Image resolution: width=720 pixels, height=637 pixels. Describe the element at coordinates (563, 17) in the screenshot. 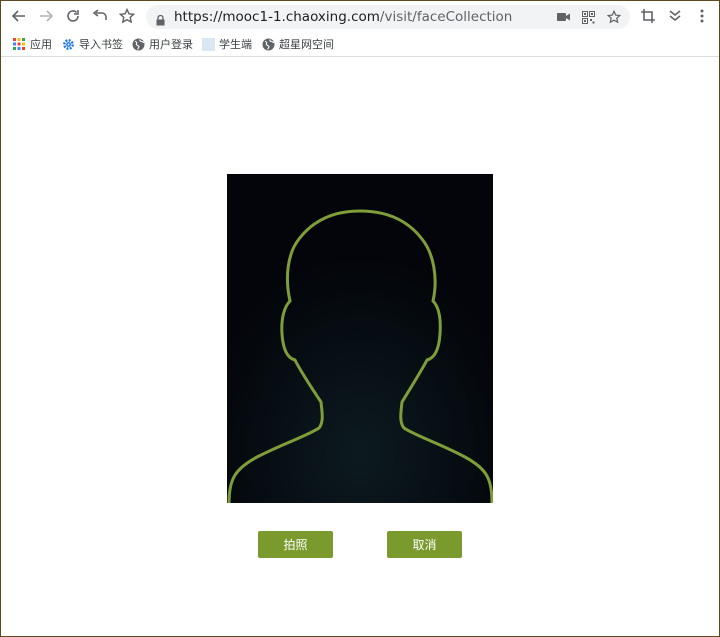

I see `camera-indicator-icon` at that location.